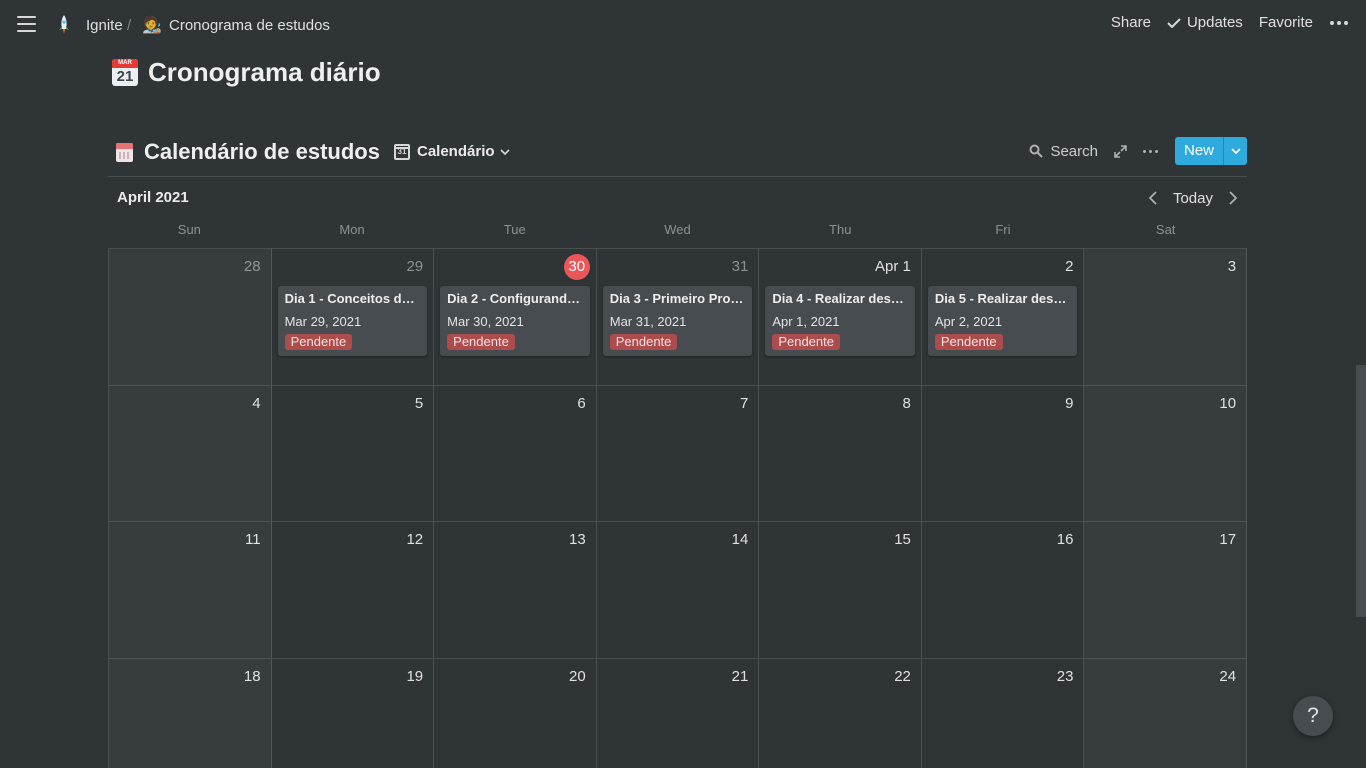  Describe the element at coordinates (415, 676) in the screenshot. I see `day-number: 19` at that location.